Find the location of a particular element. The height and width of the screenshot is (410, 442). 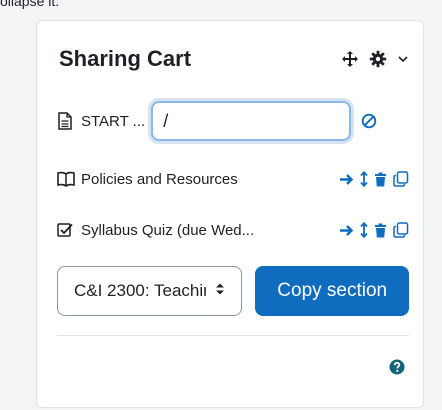

block-controls is located at coordinates (375, 59).